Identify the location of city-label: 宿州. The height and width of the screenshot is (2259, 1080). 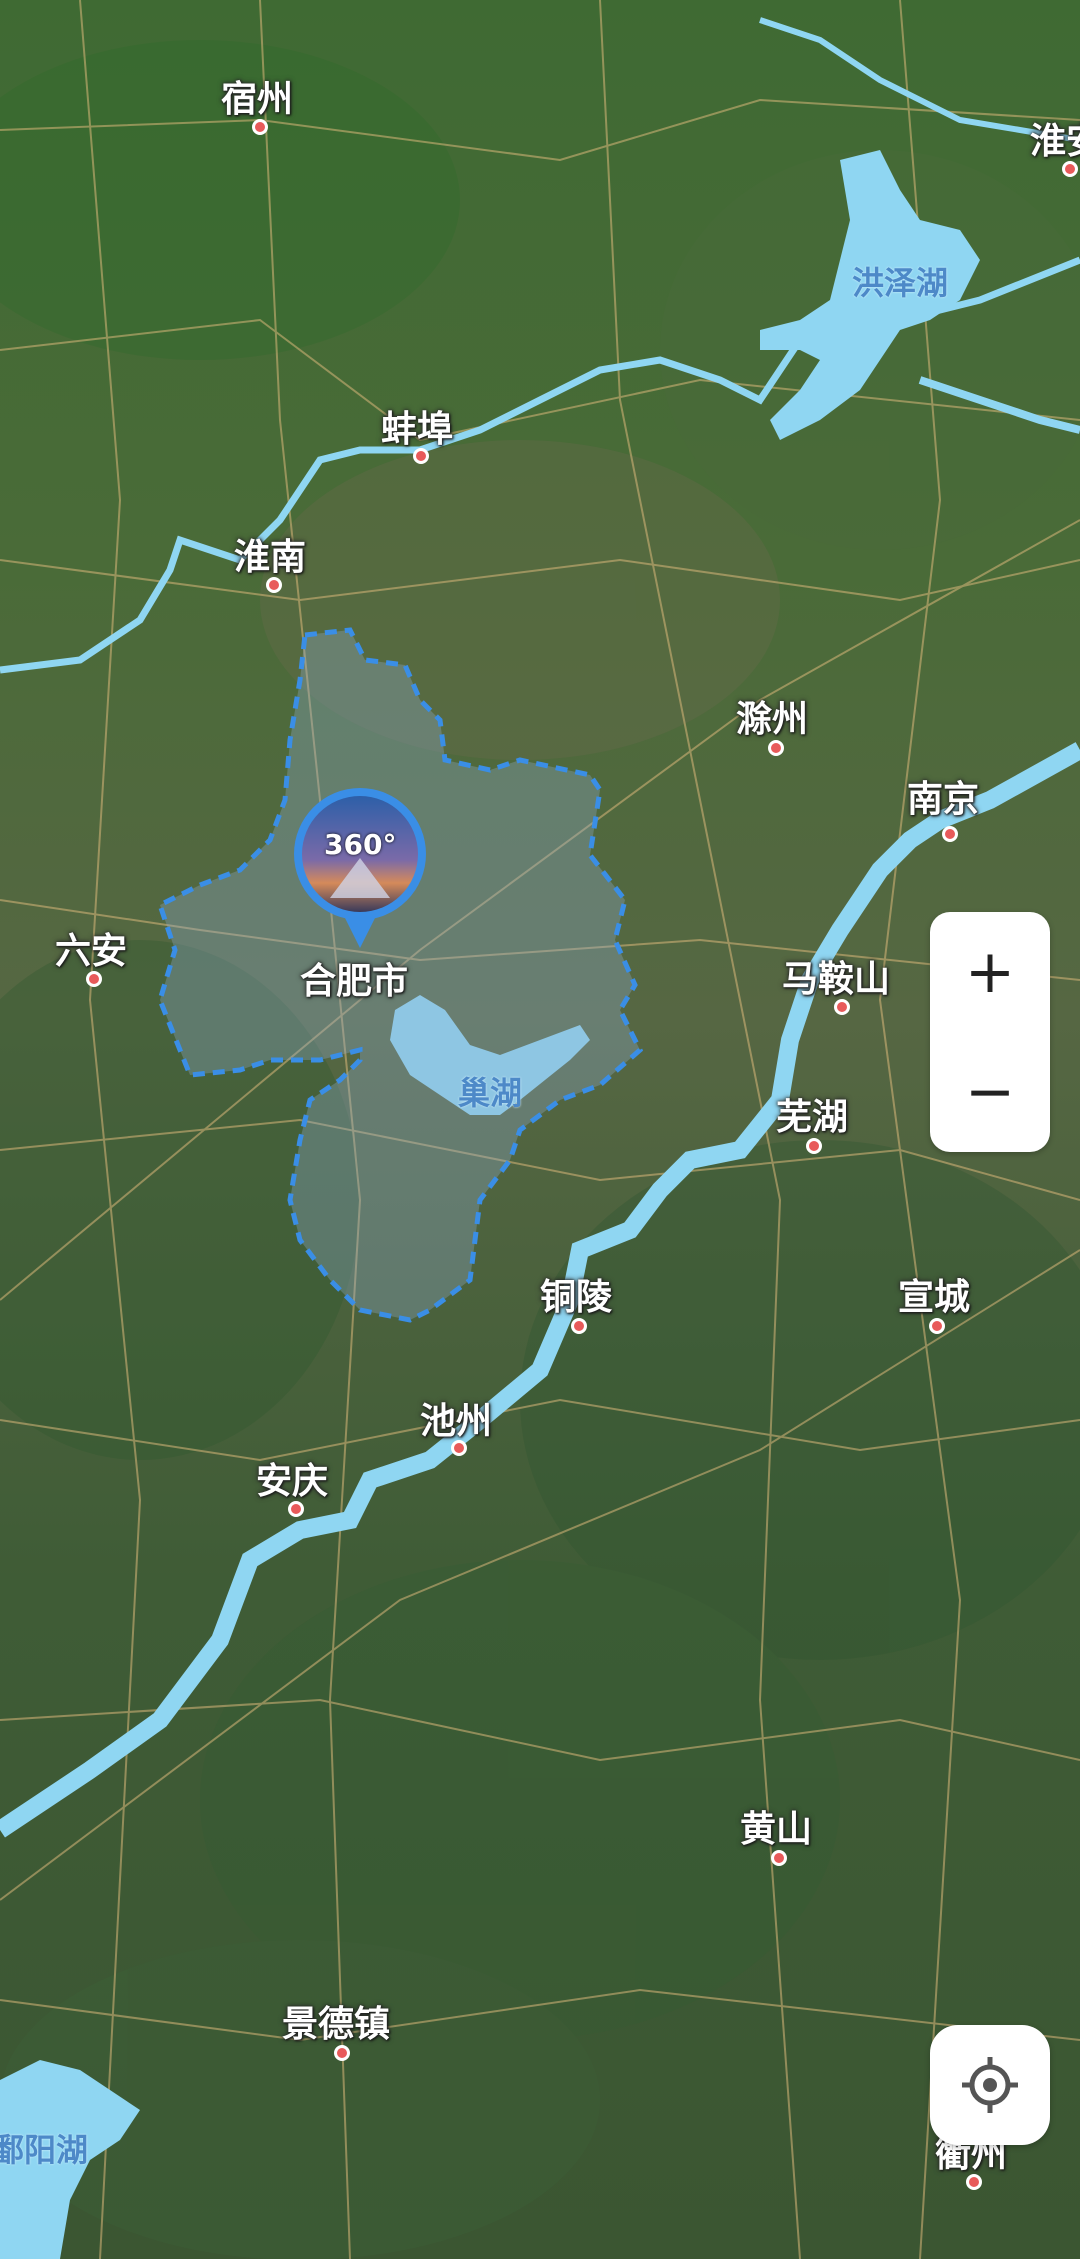
(257, 99).